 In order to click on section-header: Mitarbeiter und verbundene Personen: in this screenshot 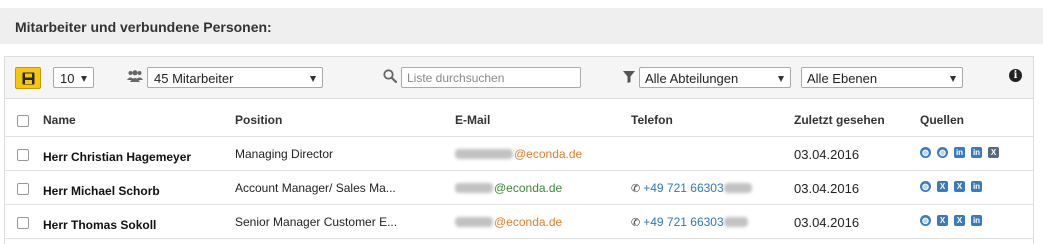, I will do `click(521, 26)`.